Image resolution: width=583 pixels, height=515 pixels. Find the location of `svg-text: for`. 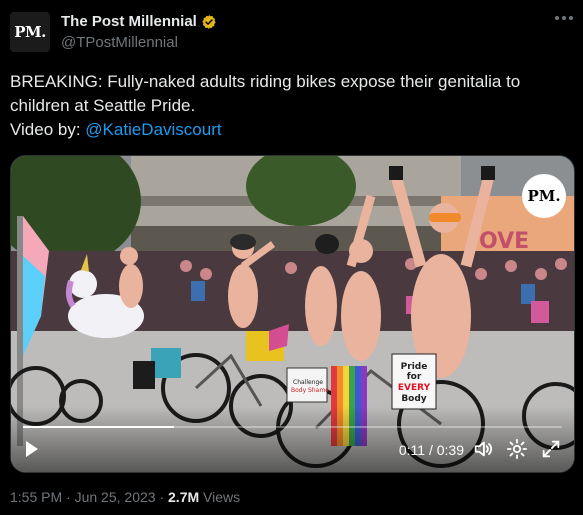

svg-text: for is located at coordinates (414, 377).